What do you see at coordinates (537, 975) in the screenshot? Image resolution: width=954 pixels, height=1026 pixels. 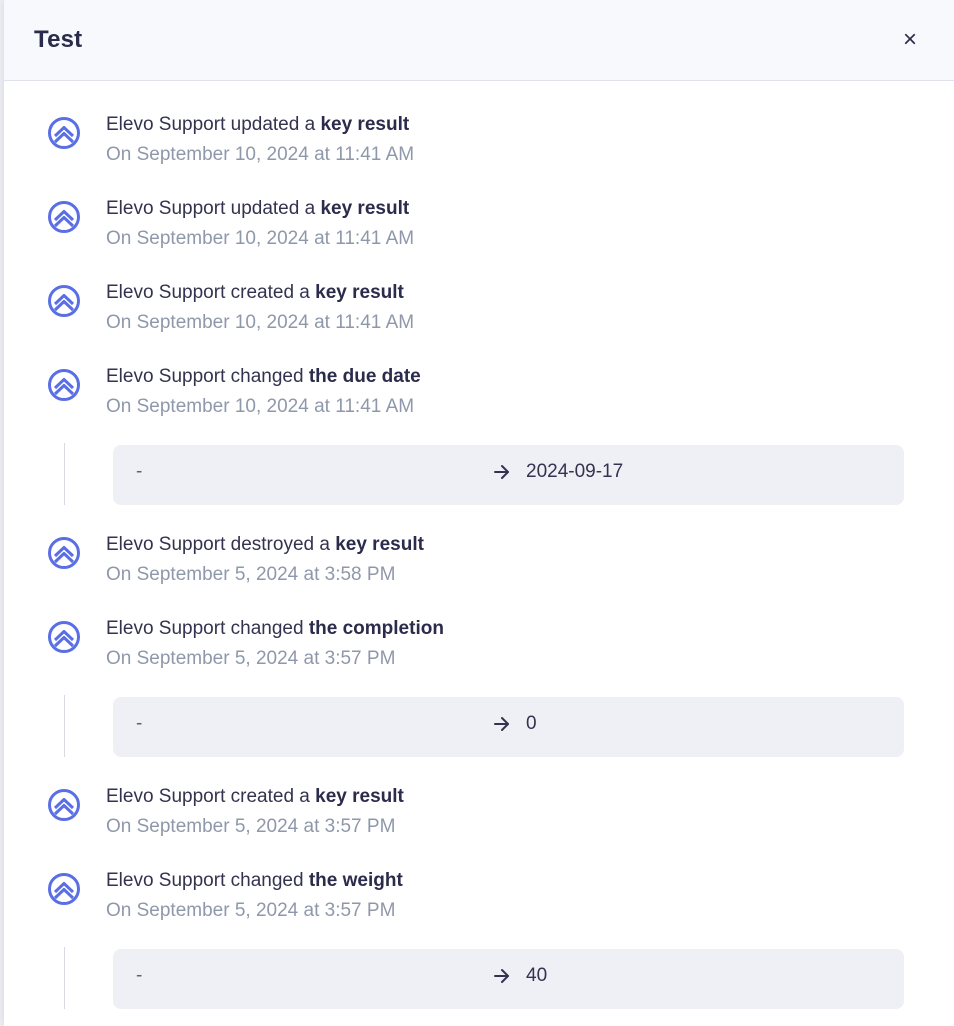 I see `change-new-value: 40` at bounding box center [537, 975].